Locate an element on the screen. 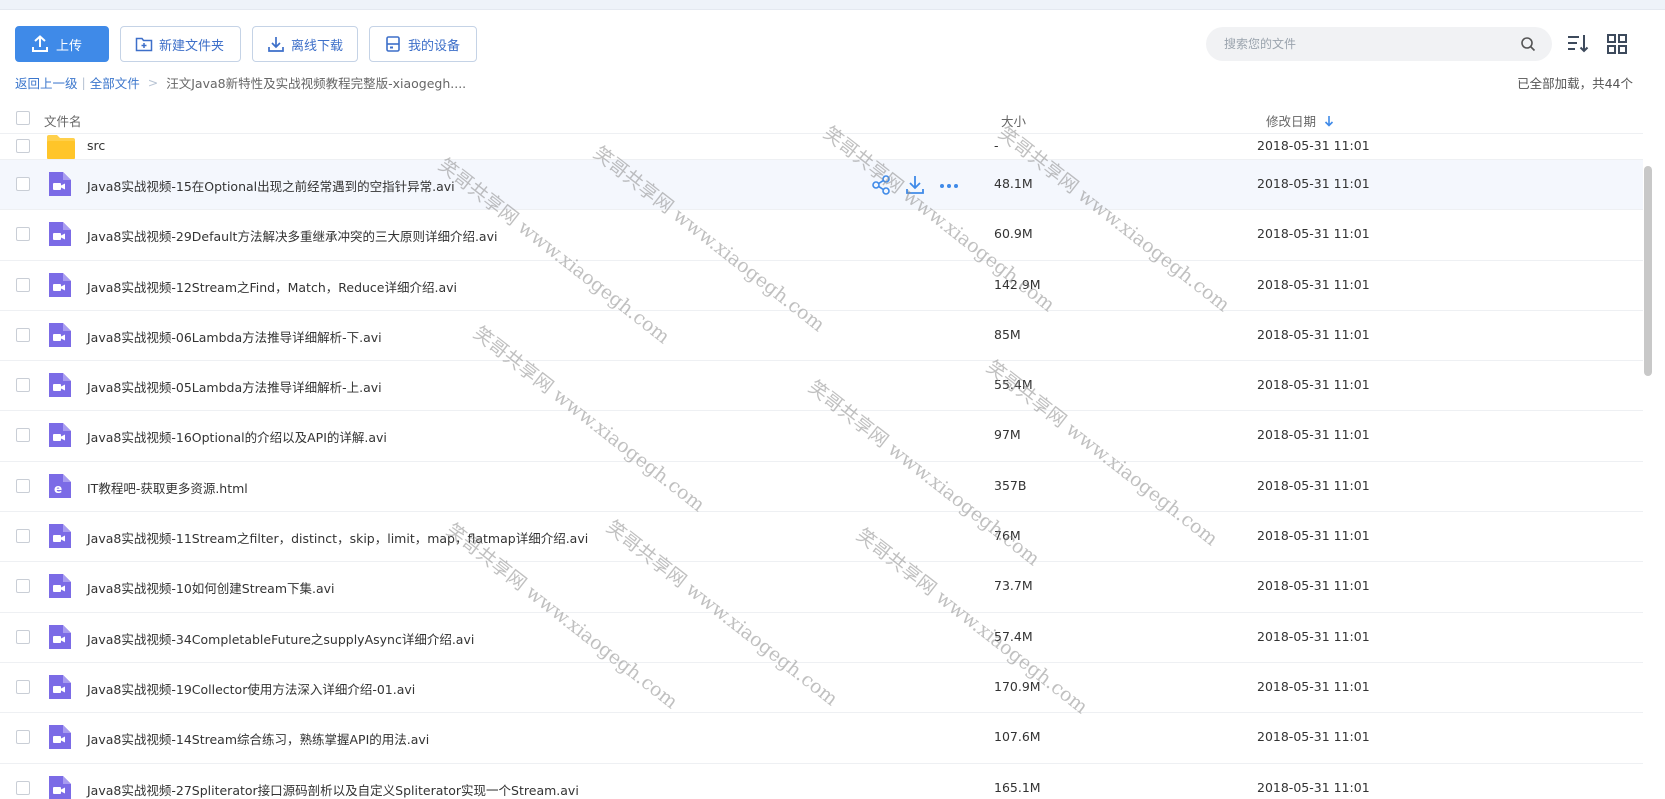 The image size is (1665, 799). file-name: Java8实战视频-15在Optional出现之前经常遇到的空指针异常.avi is located at coordinates (271, 185).